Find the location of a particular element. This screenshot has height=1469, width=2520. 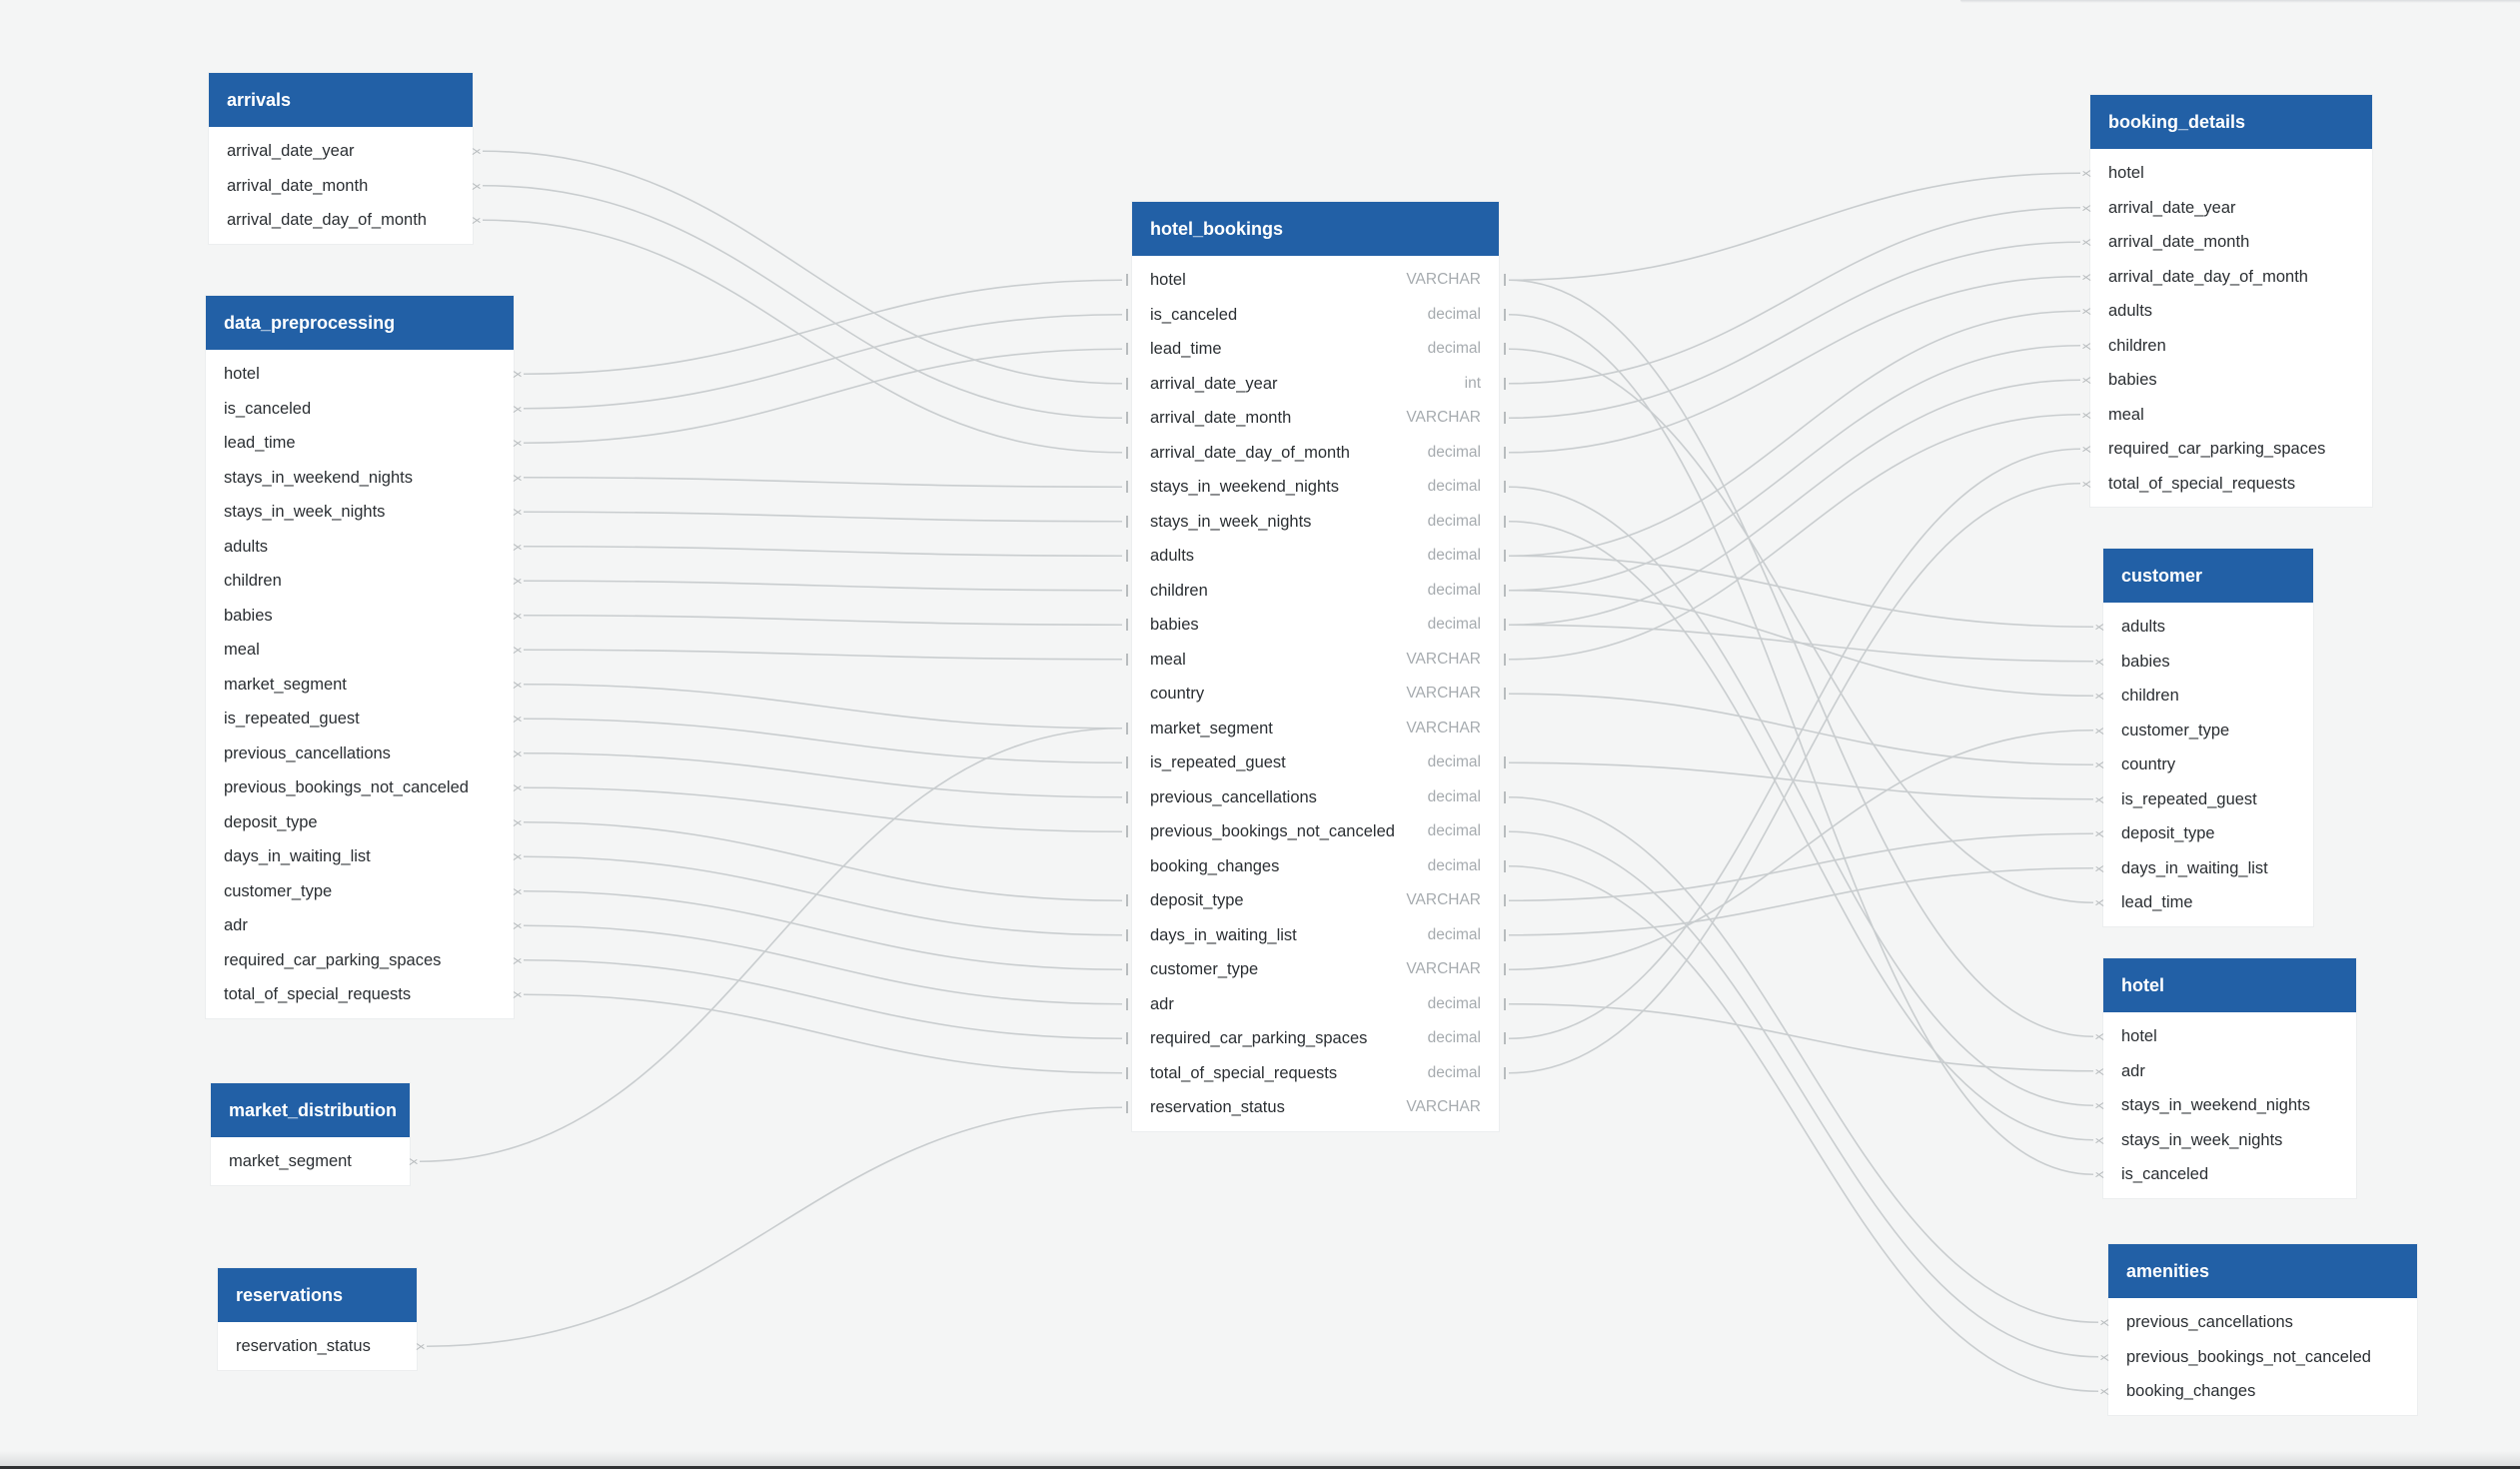

connector-arrivals-hotel_bookings-arrival_date_month is located at coordinates (802, 302).